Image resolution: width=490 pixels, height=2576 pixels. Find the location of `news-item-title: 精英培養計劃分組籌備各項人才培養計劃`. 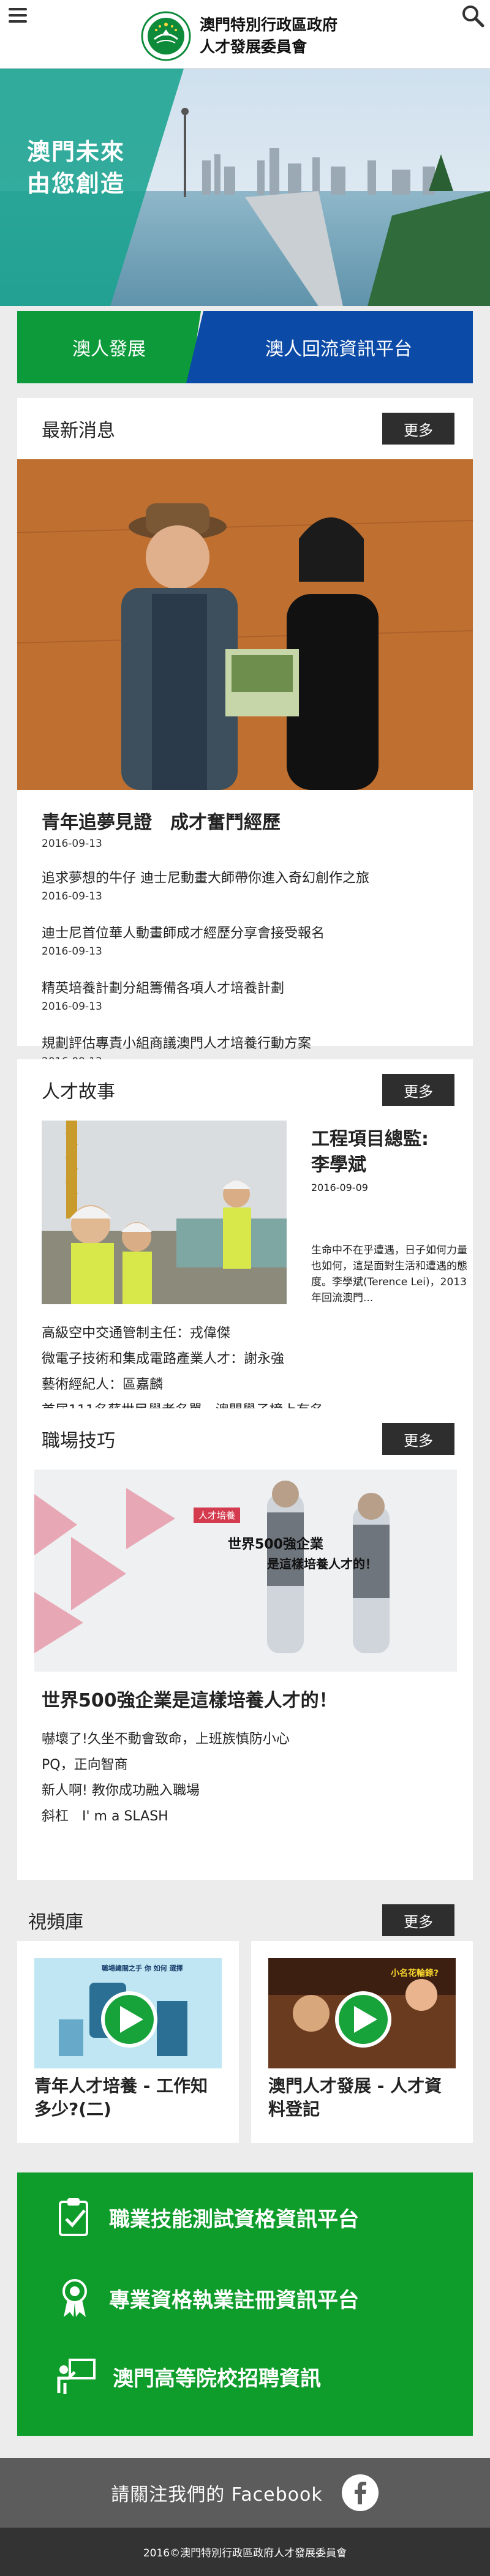

news-item-title: 精英培養計劃分組籌備各項人才培養計劃 is located at coordinates (245, 987).